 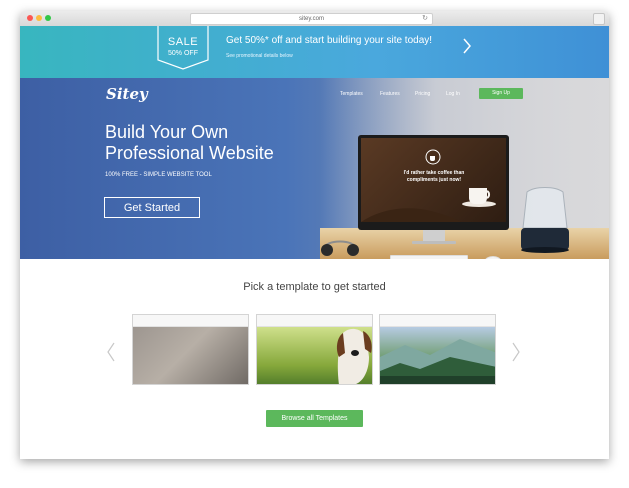 What do you see at coordinates (111, 352) in the screenshot?
I see `chevron-left-icon` at bounding box center [111, 352].